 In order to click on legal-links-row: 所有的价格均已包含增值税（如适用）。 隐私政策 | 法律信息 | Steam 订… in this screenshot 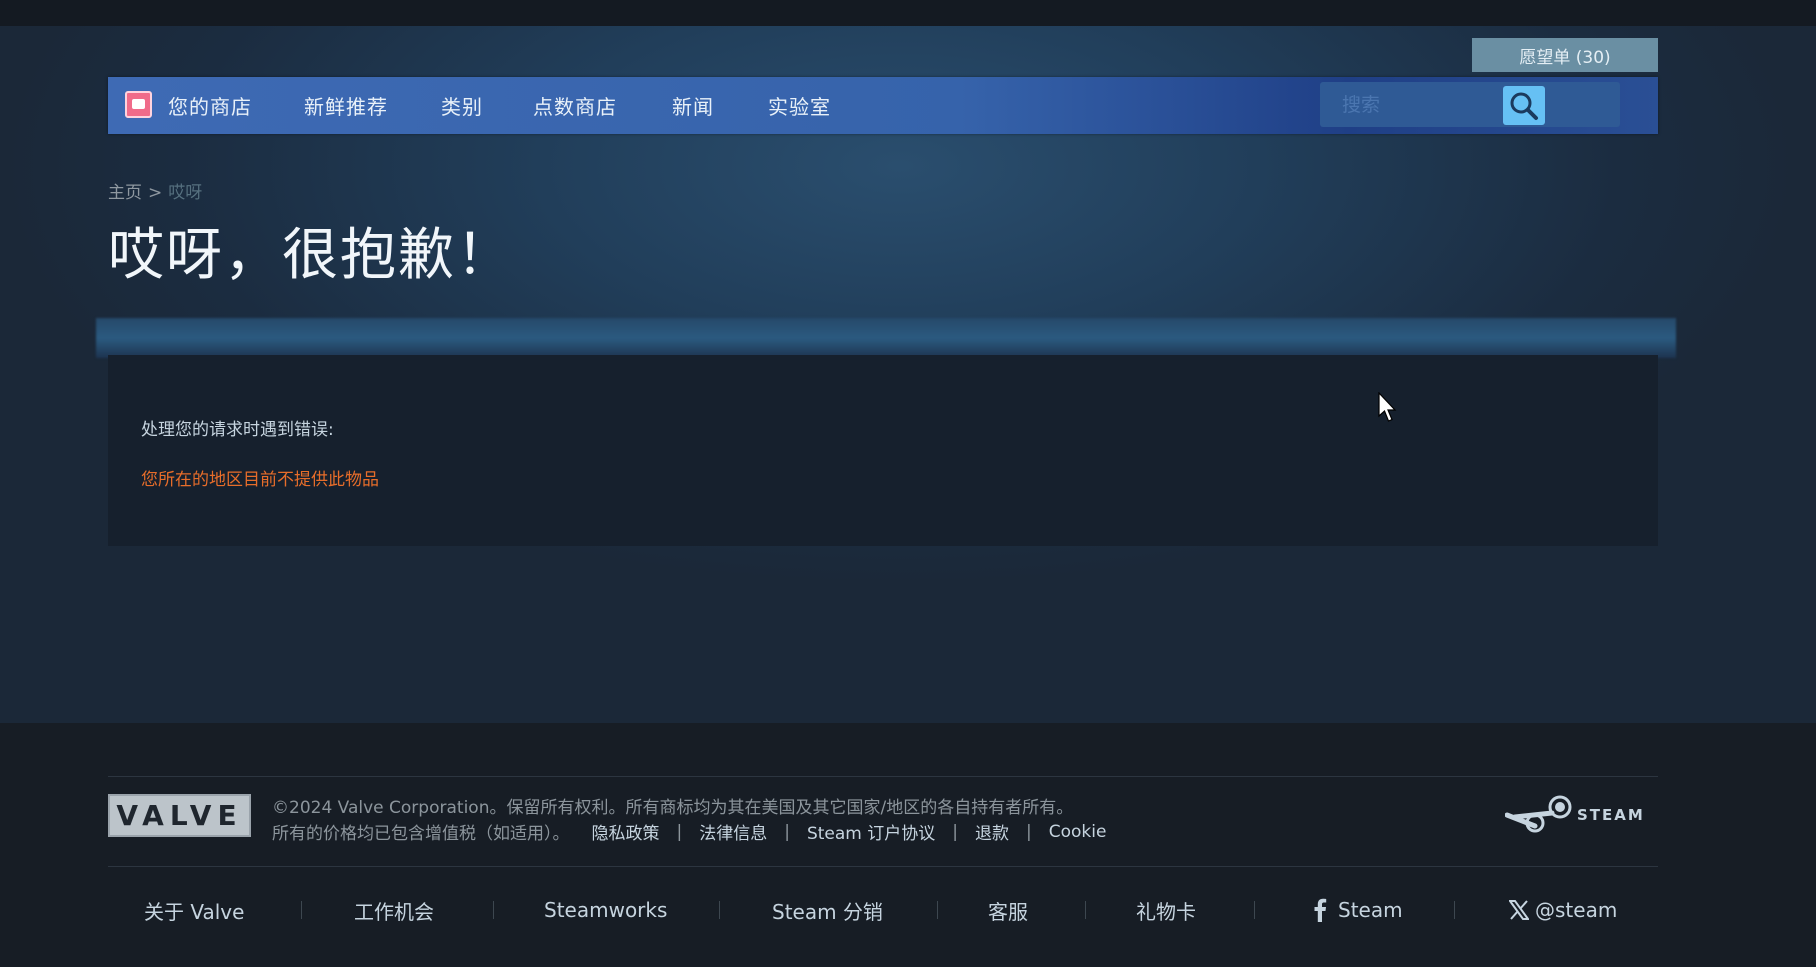, I will do `click(689, 832)`.